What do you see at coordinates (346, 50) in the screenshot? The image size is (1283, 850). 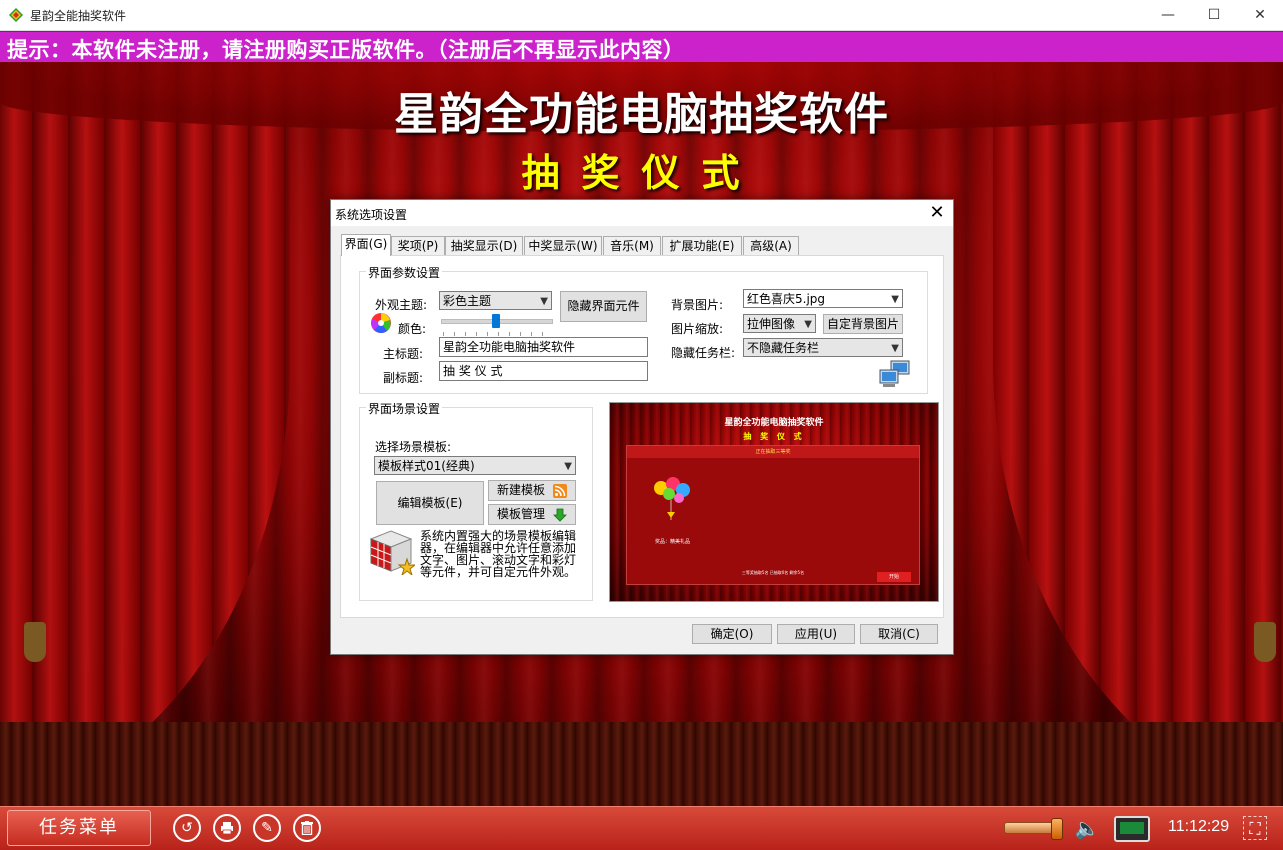 I see `notice-text: 提示：本软件未注册，请注册购买正版软件。（注册后不再显示此内容）` at bounding box center [346, 50].